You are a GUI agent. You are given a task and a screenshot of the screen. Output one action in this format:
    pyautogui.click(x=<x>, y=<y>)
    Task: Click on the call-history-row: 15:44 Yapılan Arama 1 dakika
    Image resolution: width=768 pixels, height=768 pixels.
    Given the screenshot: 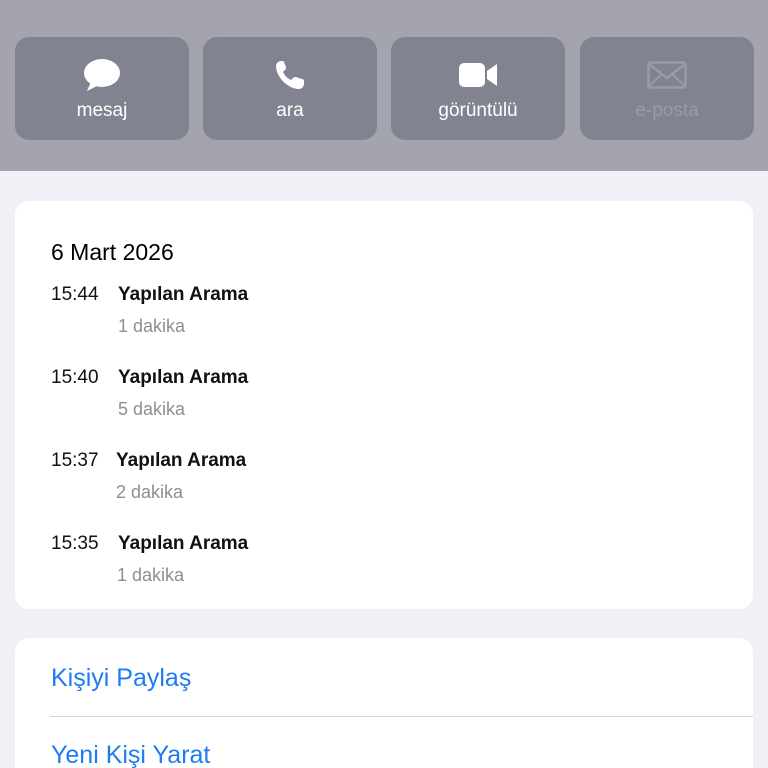 What is the action you would take?
    pyautogui.click(x=384, y=318)
    